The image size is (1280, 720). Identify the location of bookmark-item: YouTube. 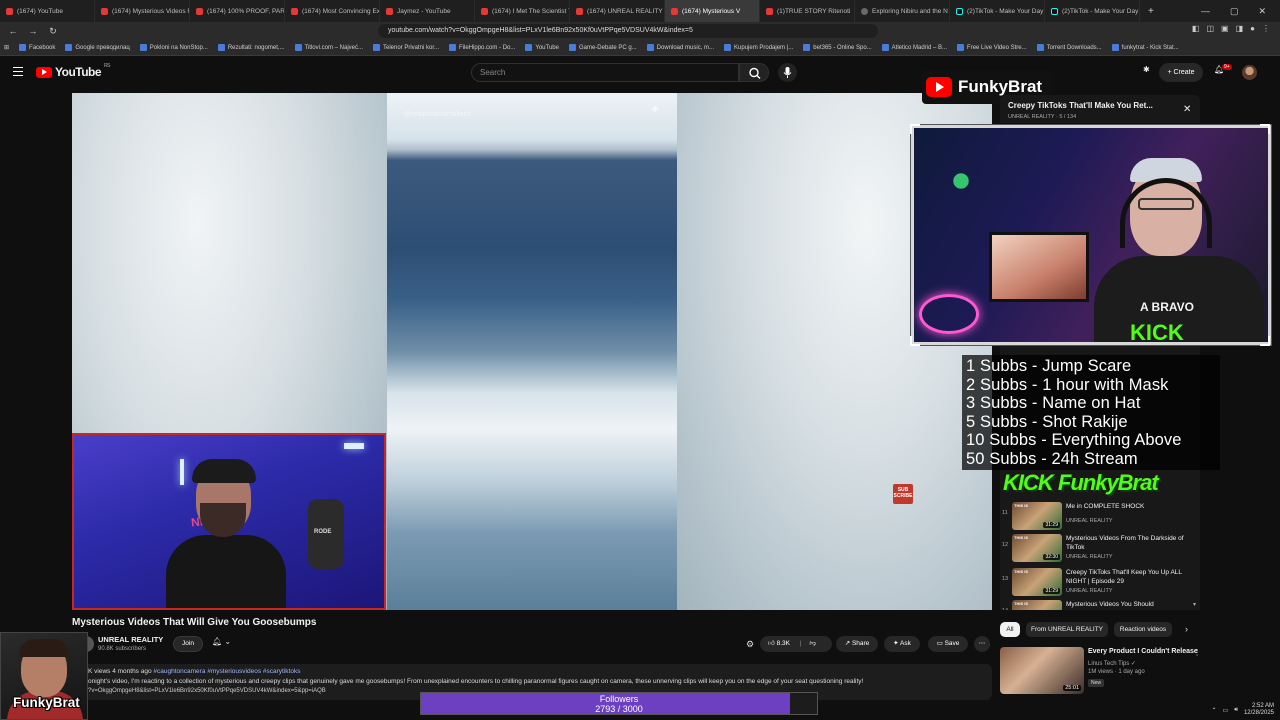
(542, 47).